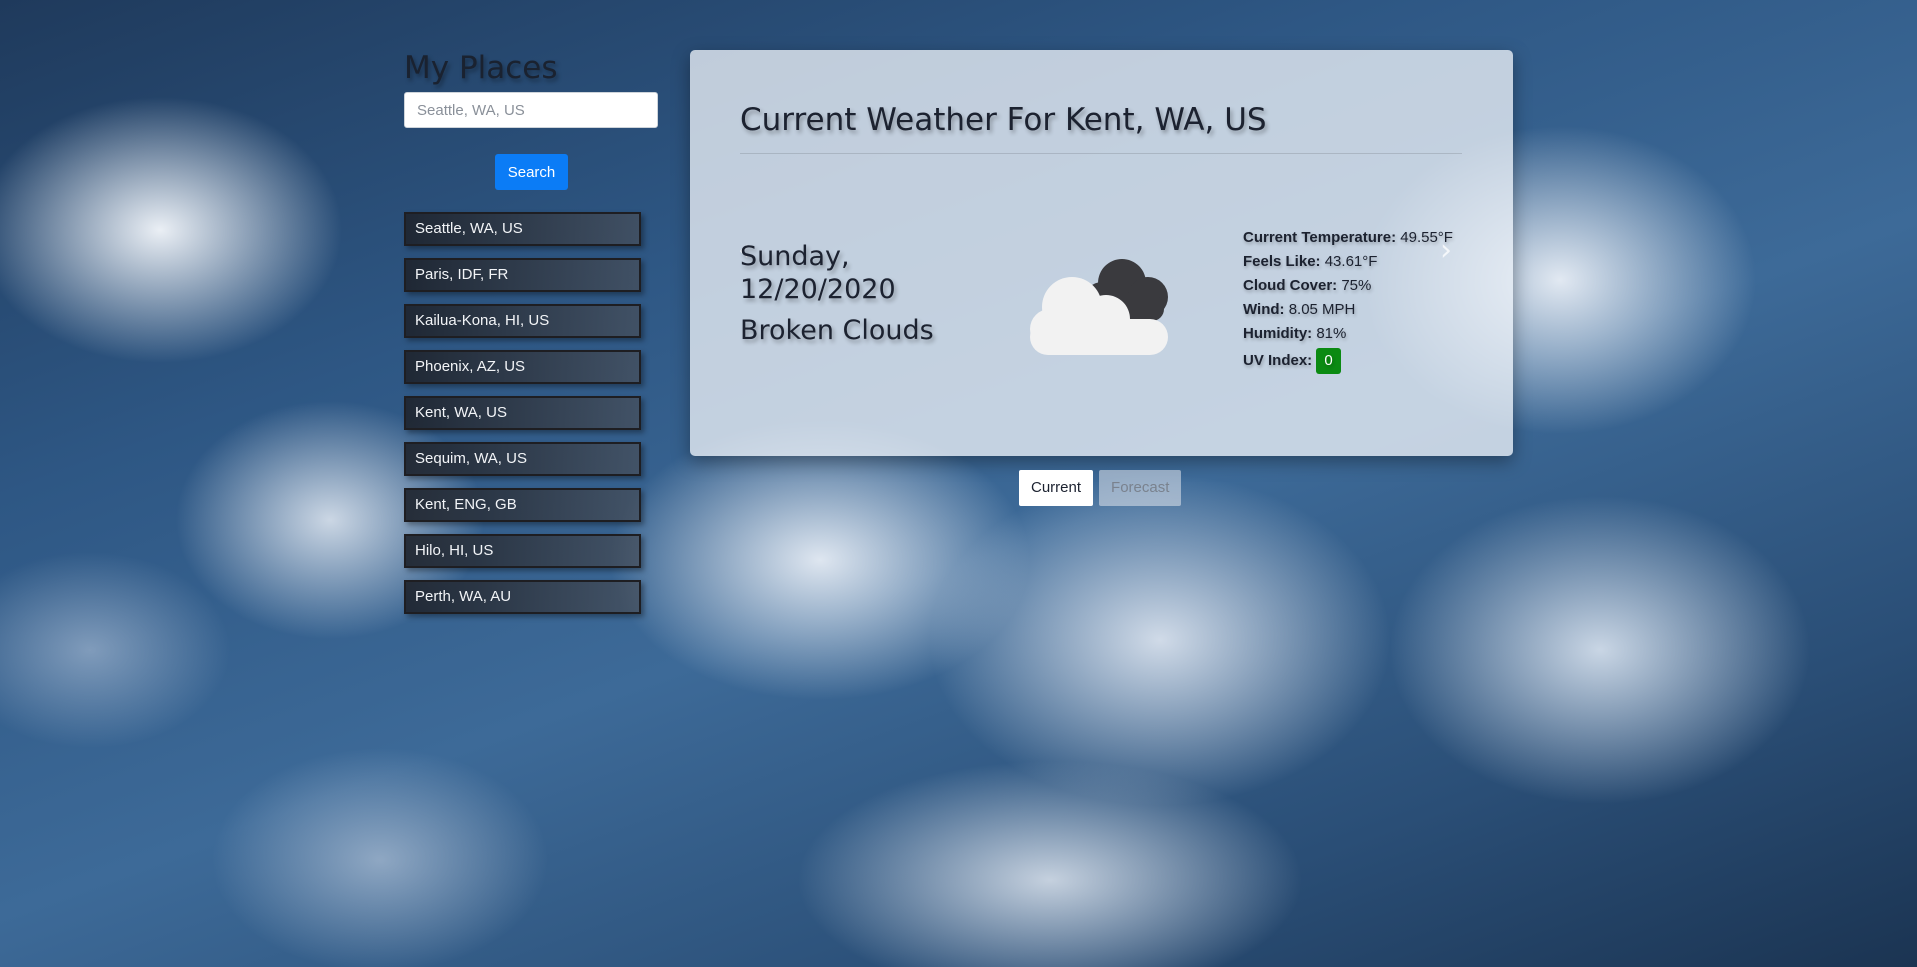 The height and width of the screenshot is (967, 1917). Describe the element at coordinates (1322, 309) in the screenshot. I see `stat-wind-value: 8.05 MPH` at that location.